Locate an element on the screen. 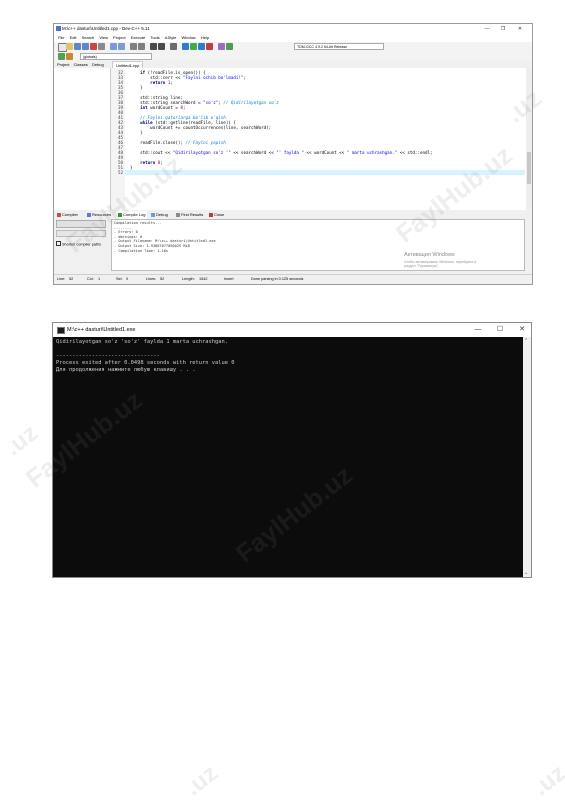 The width and height of the screenshot is (565, 802). print-icon is located at coordinates (101, 46).